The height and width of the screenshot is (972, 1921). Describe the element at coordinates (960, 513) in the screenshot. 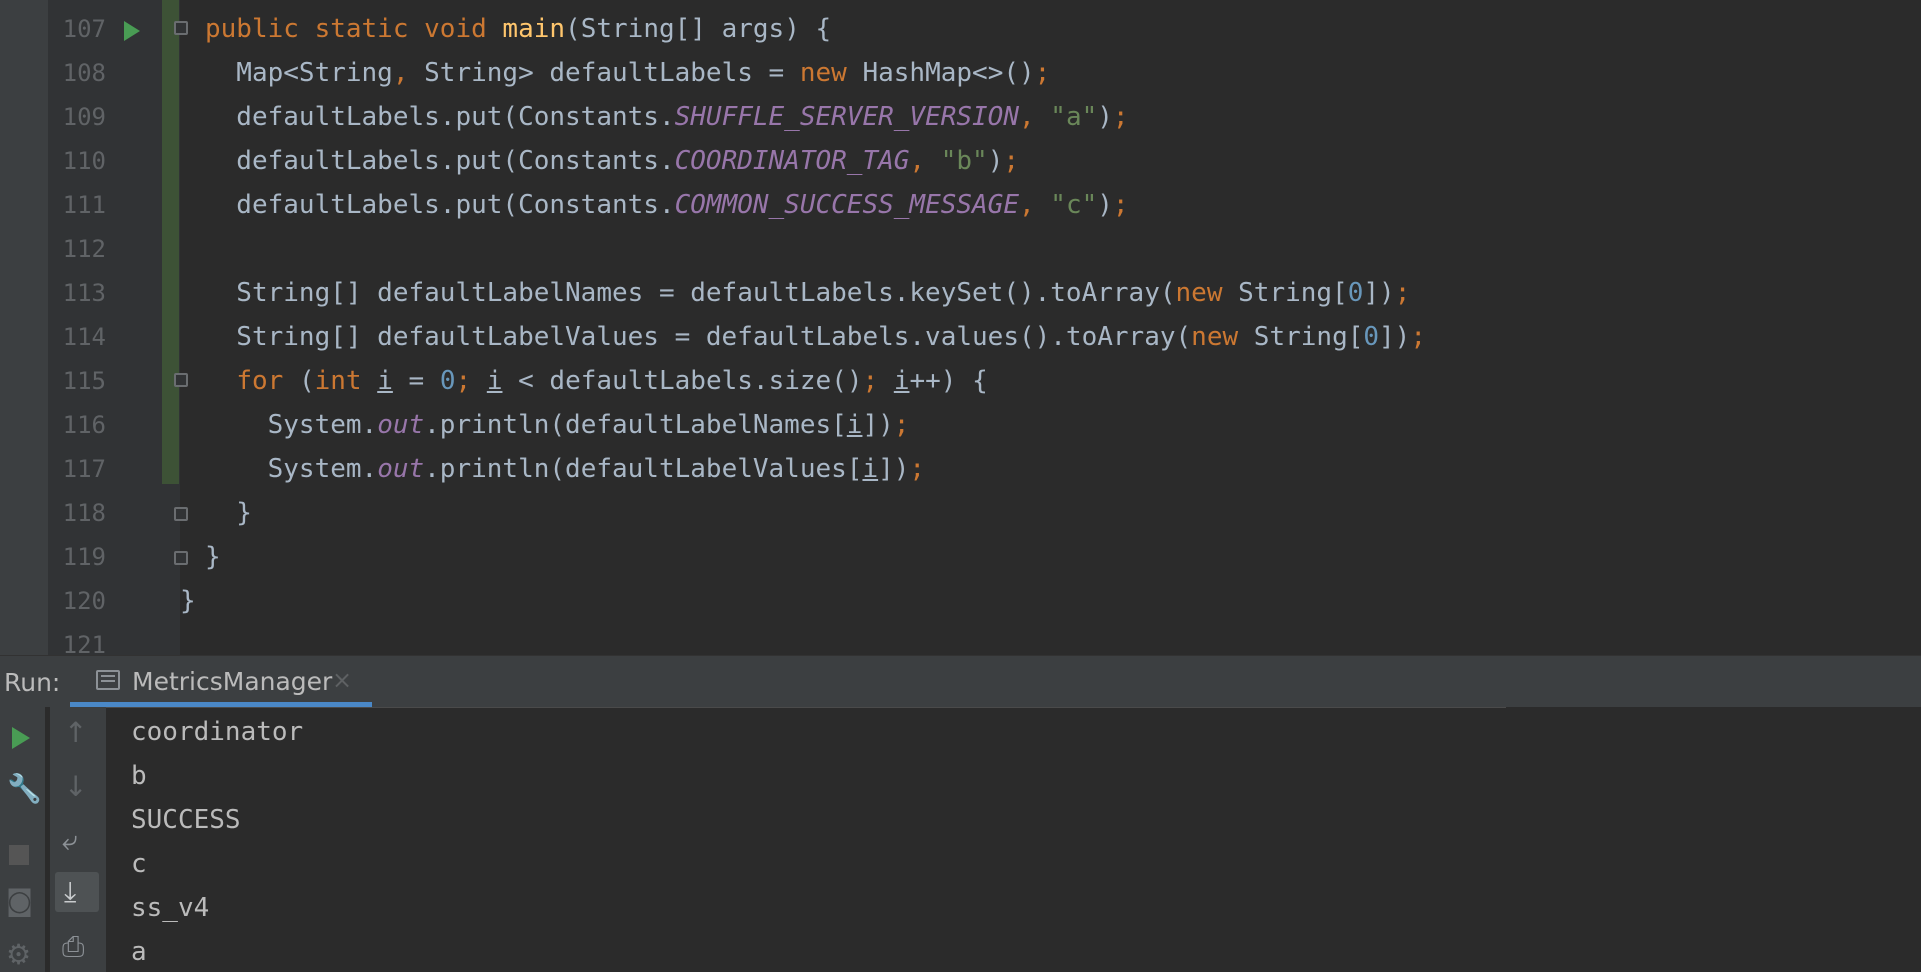

I see `code-line: 118 }` at that location.